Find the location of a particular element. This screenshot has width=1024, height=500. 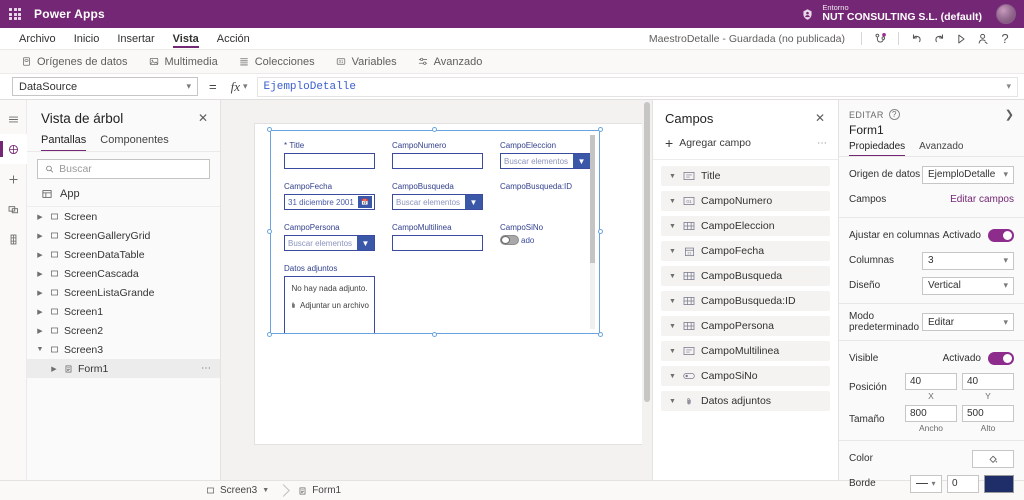

campopersona-combobox: Buscar elementos ▼ is located at coordinates (329, 243).